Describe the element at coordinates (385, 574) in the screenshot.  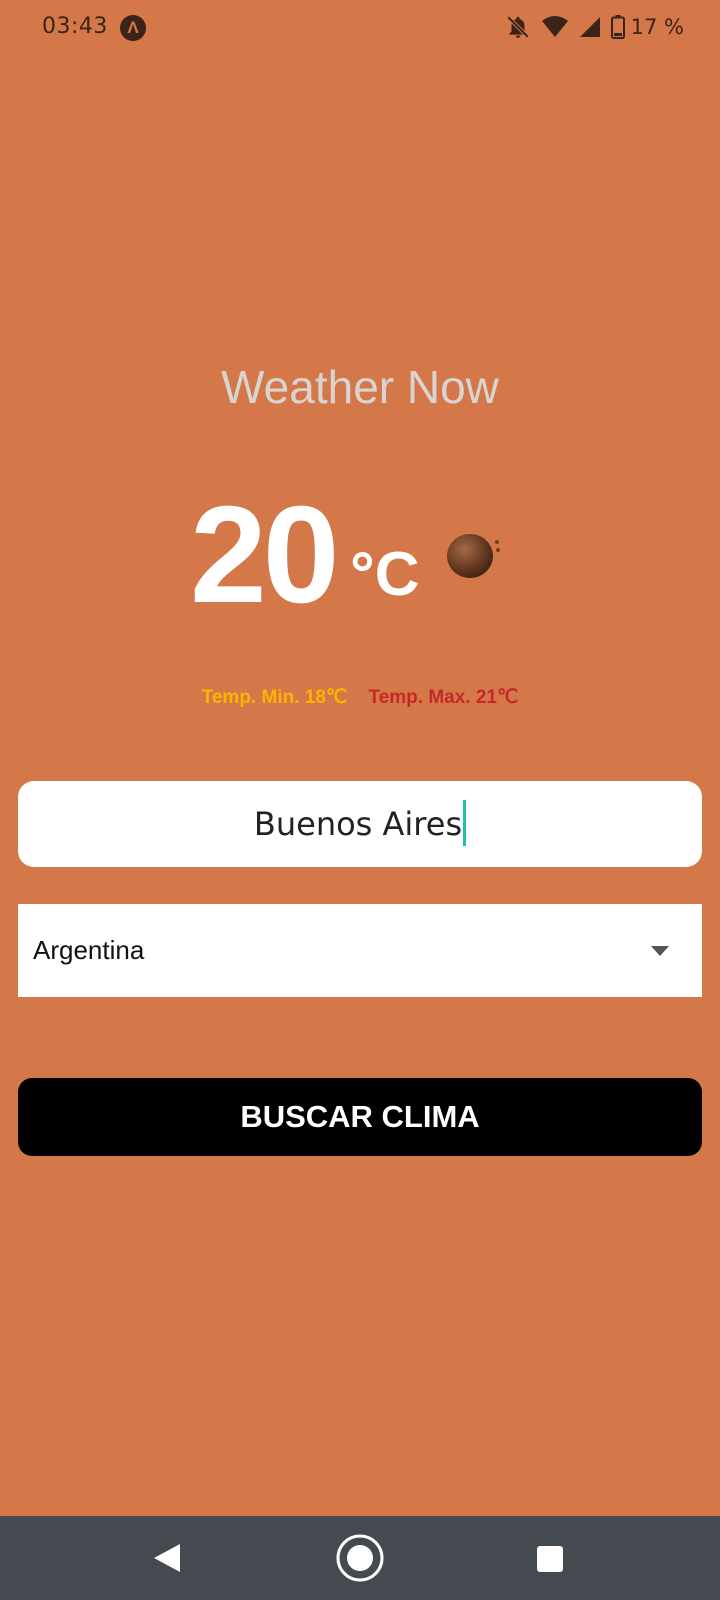
I see `temperature-unit: °C` at that location.